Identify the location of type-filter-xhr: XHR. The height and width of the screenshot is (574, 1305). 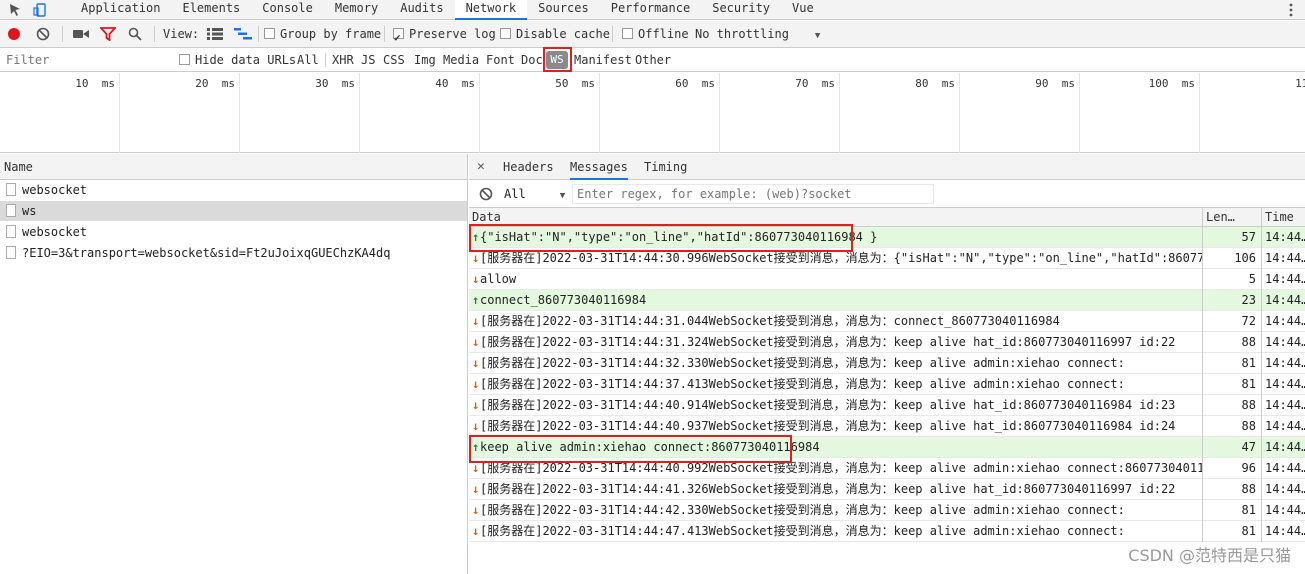
(343, 60).